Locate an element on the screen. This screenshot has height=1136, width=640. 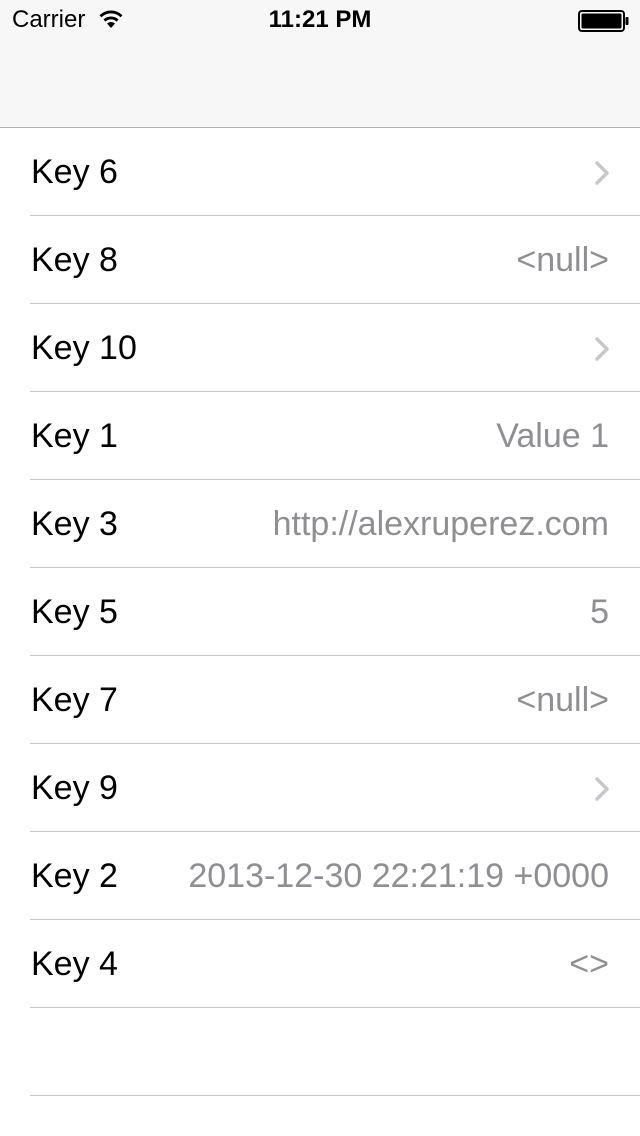
table-row: Key 4 <> is located at coordinates (320, 964).